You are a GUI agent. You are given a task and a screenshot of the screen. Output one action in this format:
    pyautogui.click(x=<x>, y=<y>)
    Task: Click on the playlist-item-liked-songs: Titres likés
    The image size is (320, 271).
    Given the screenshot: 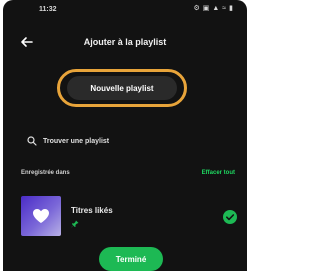 What is the action you would take?
    pyautogui.click(x=130, y=217)
    